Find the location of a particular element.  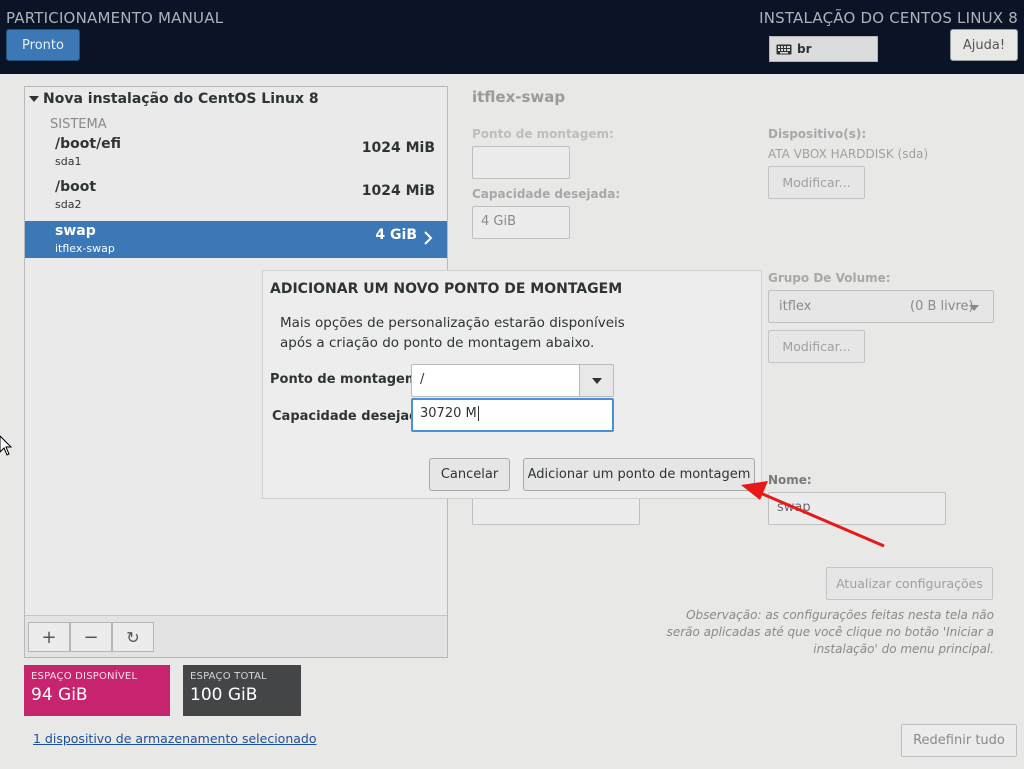

total-space-box: ESPAÇO TOTAL 100 GiB is located at coordinates (242, 690).